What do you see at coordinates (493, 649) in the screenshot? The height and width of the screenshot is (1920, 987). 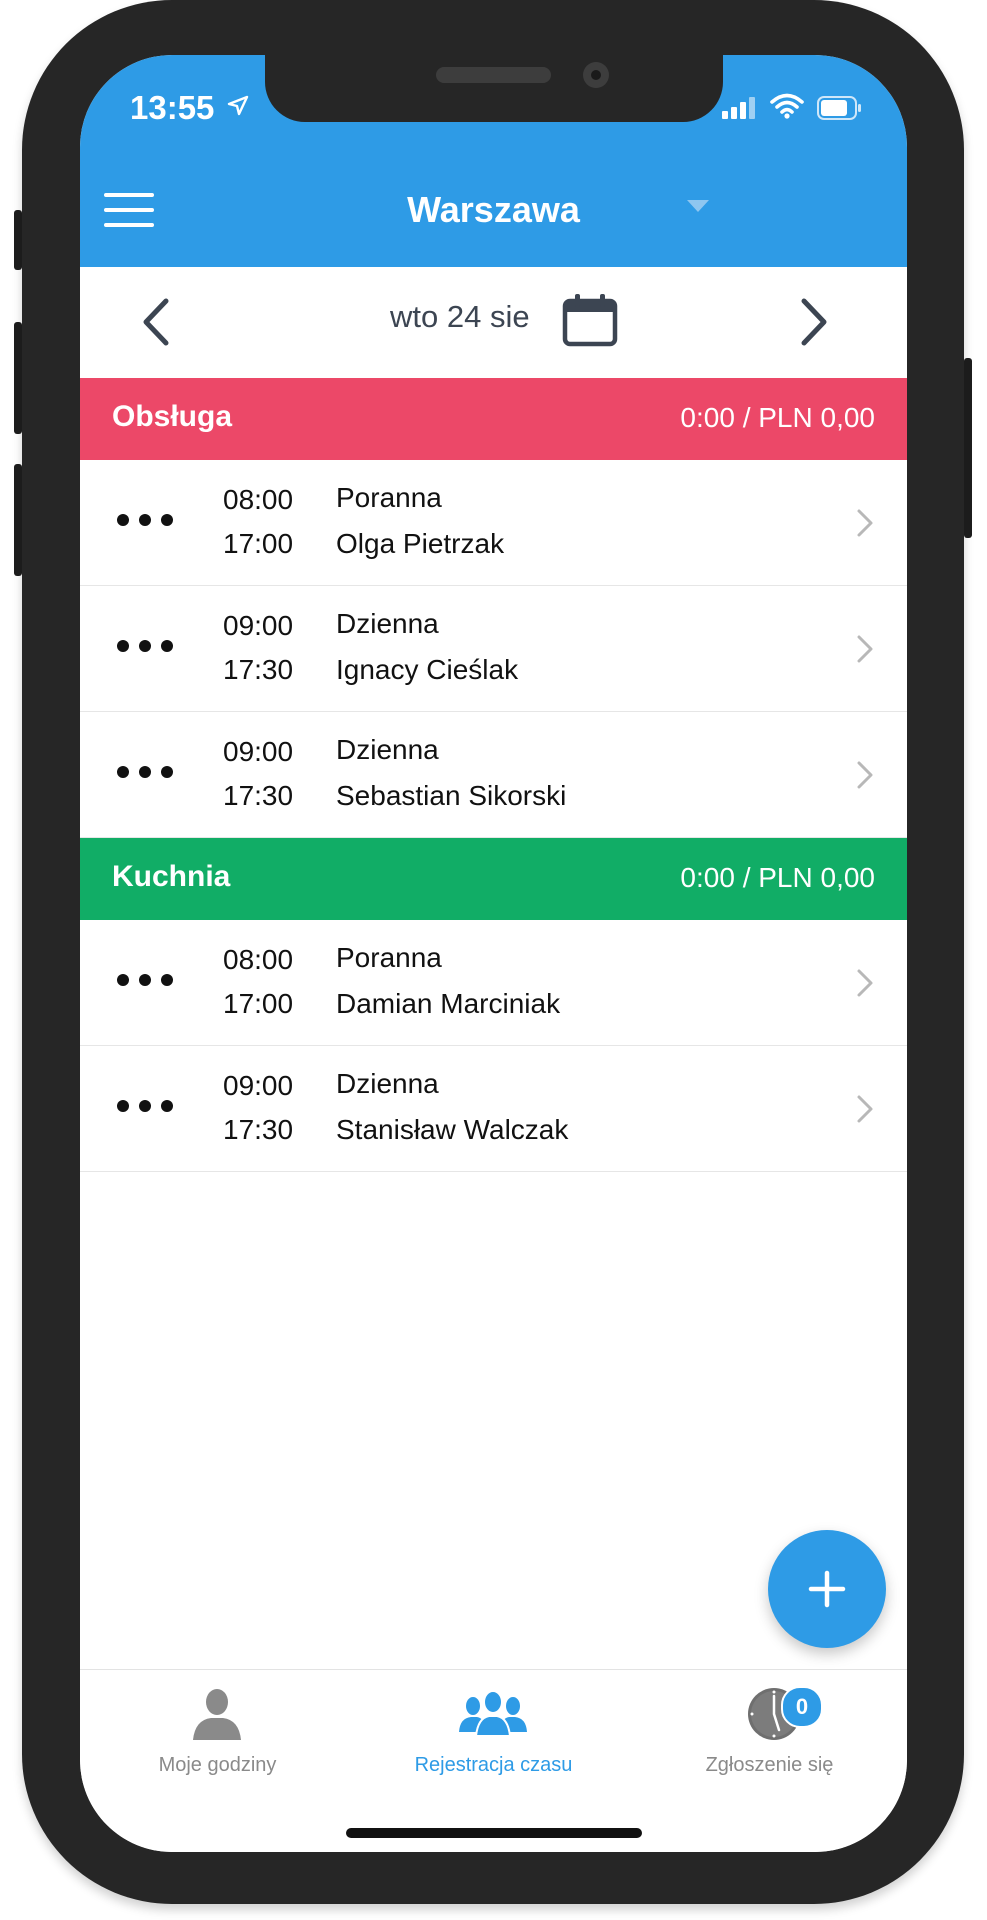 I see `shift-row: 09:00 17:30 Dzienna Ignacy Cieślak` at bounding box center [493, 649].